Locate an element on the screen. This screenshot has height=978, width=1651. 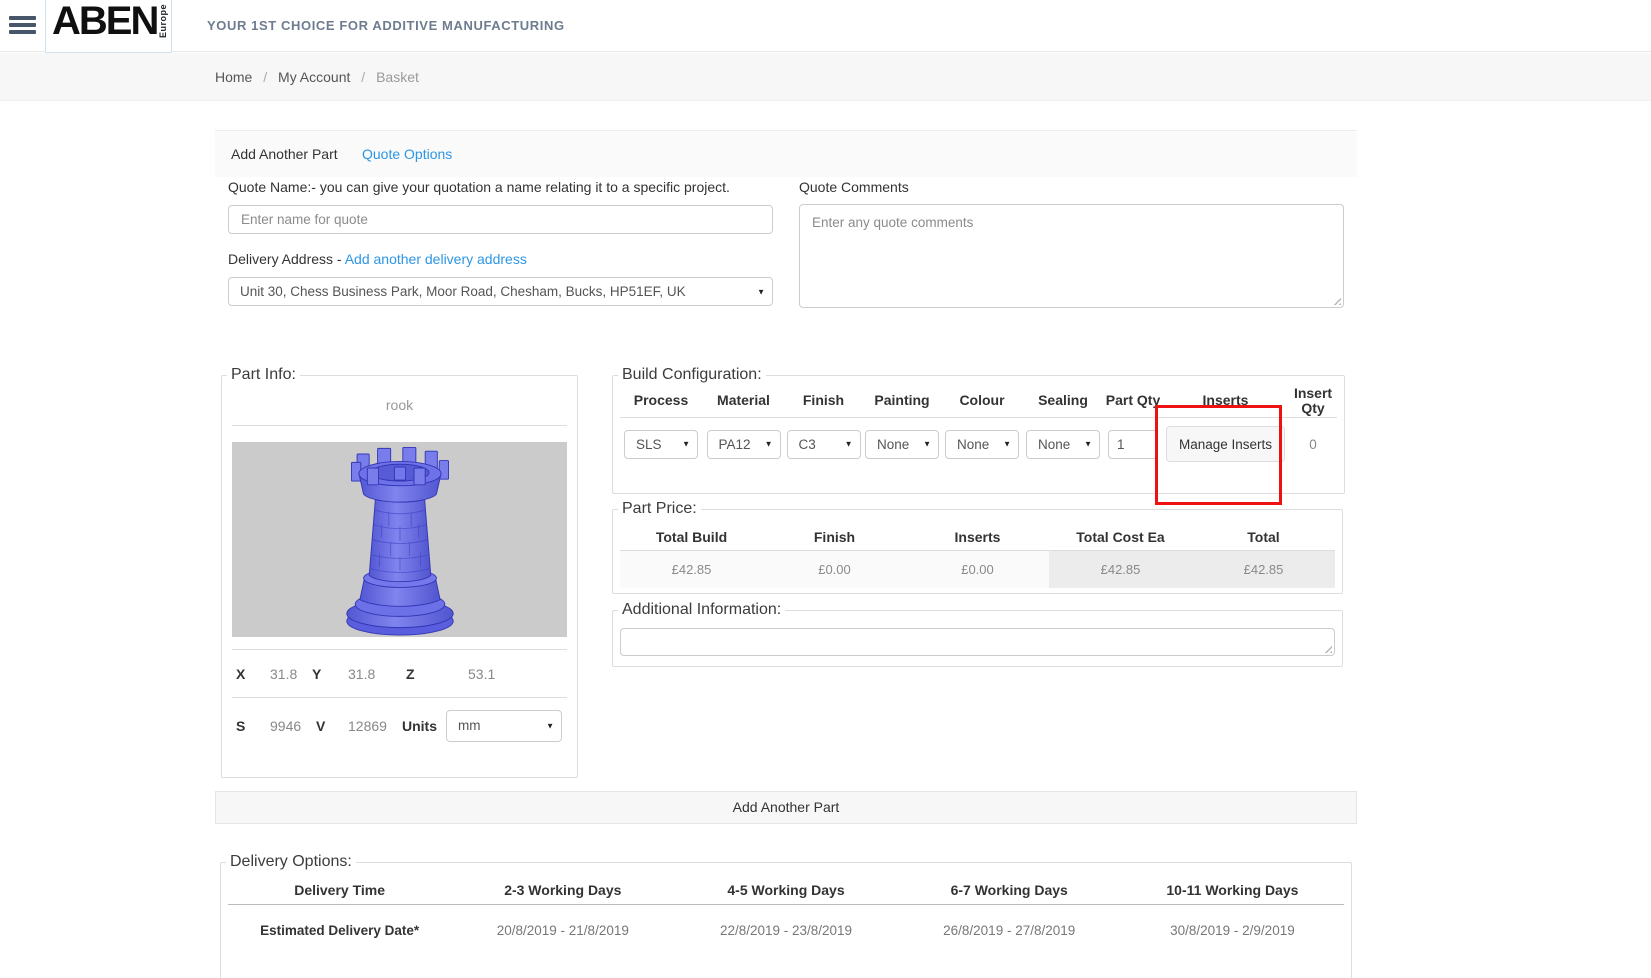
part-info-legend: Part Info: is located at coordinates (263, 374).